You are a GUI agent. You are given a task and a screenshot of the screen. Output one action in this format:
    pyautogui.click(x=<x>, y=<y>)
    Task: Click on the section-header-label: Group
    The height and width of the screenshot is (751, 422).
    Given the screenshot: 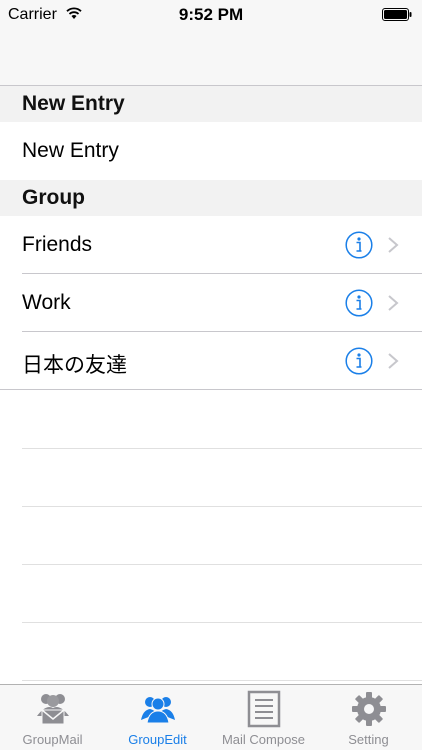 What is the action you would take?
    pyautogui.click(x=53, y=197)
    